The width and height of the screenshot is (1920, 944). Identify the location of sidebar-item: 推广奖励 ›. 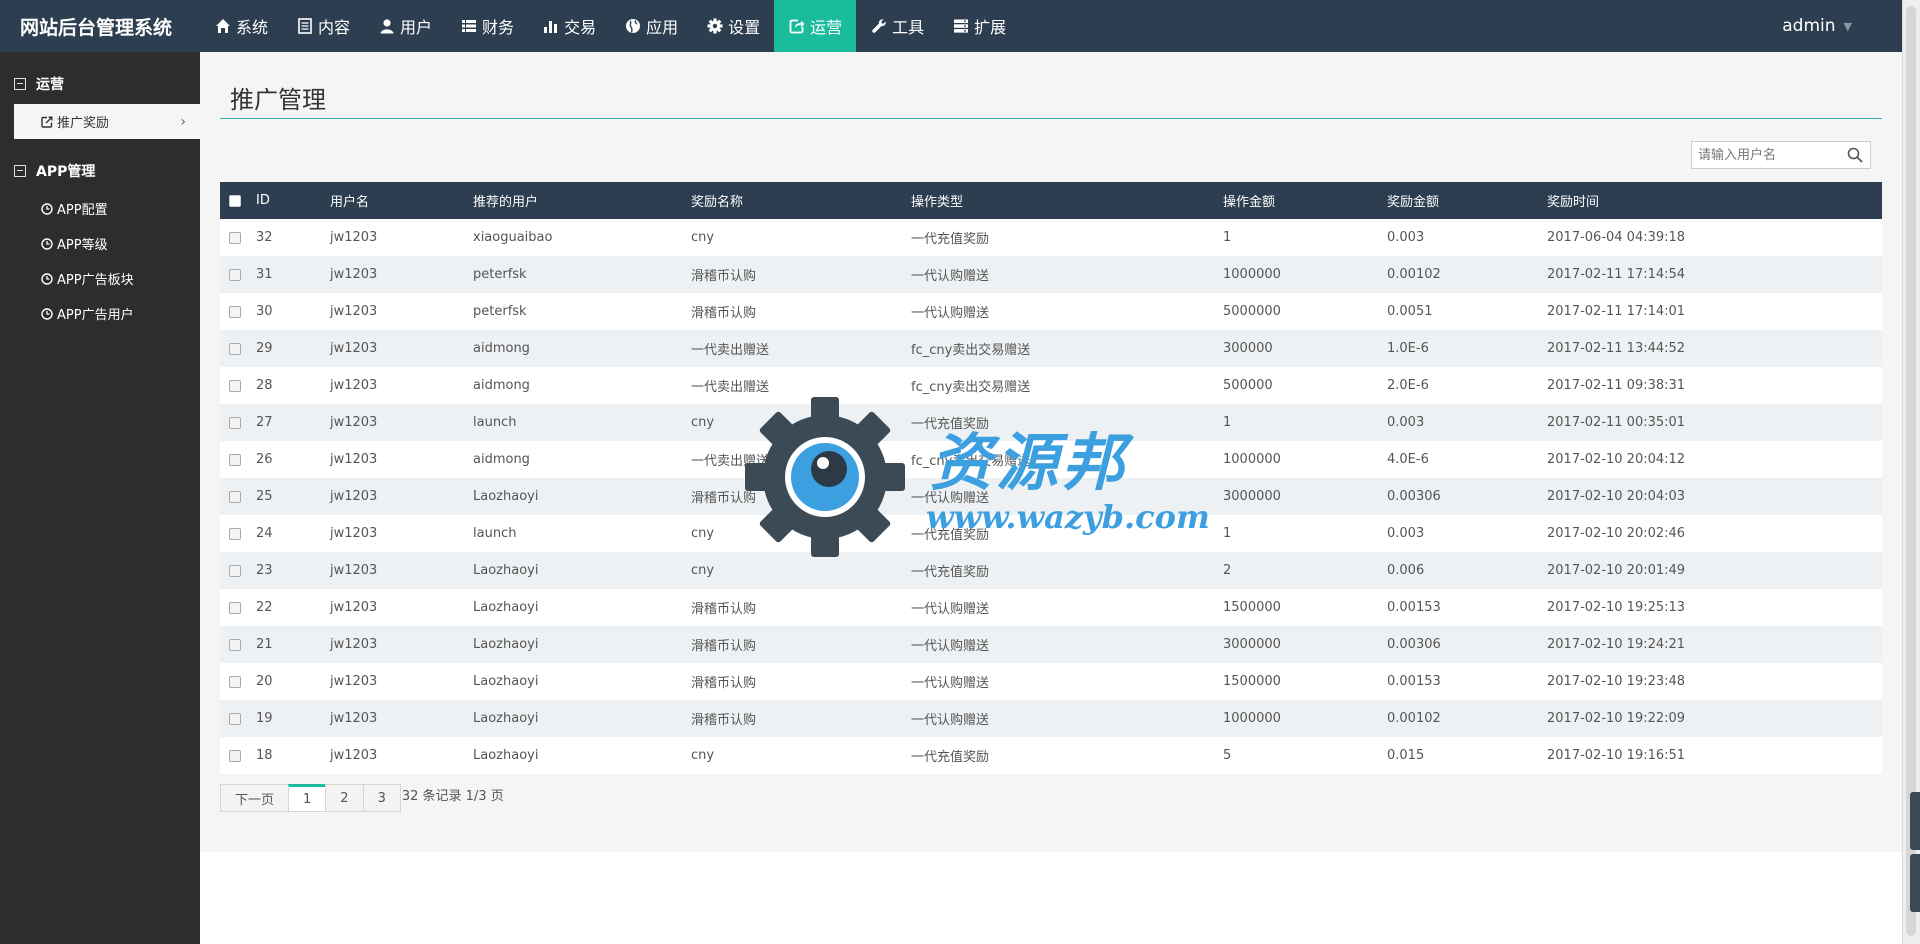
(107, 121).